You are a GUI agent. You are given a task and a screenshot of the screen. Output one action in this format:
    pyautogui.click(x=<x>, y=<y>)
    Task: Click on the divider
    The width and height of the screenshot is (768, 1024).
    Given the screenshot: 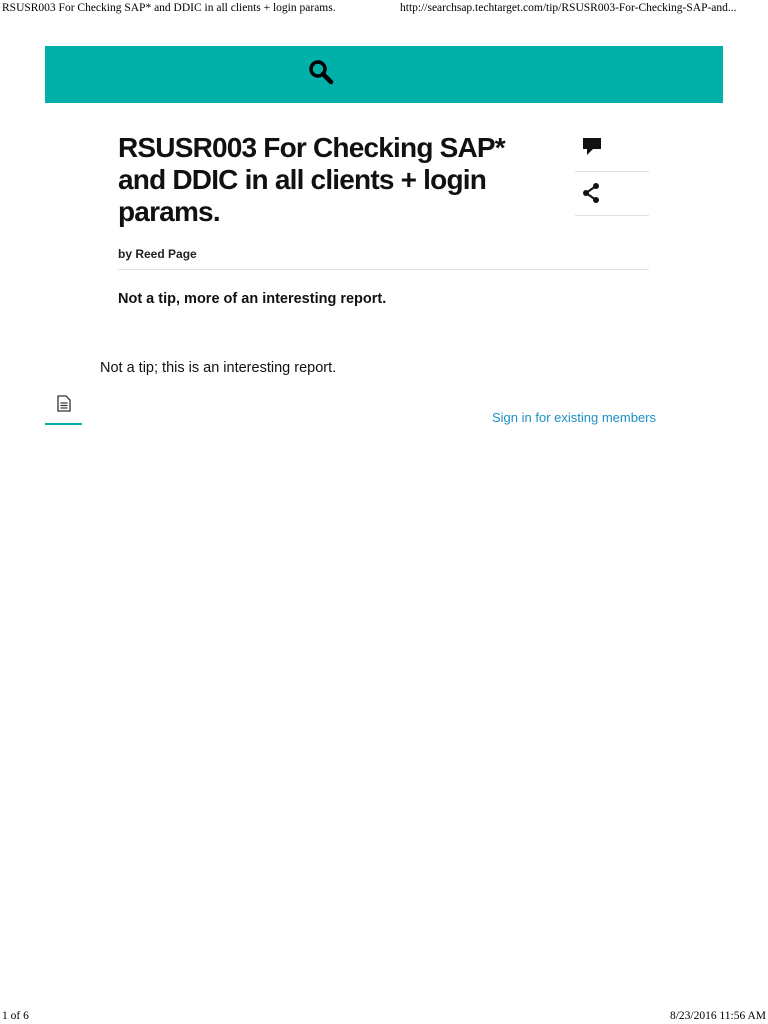 What is the action you would take?
    pyautogui.click(x=383, y=269)
    